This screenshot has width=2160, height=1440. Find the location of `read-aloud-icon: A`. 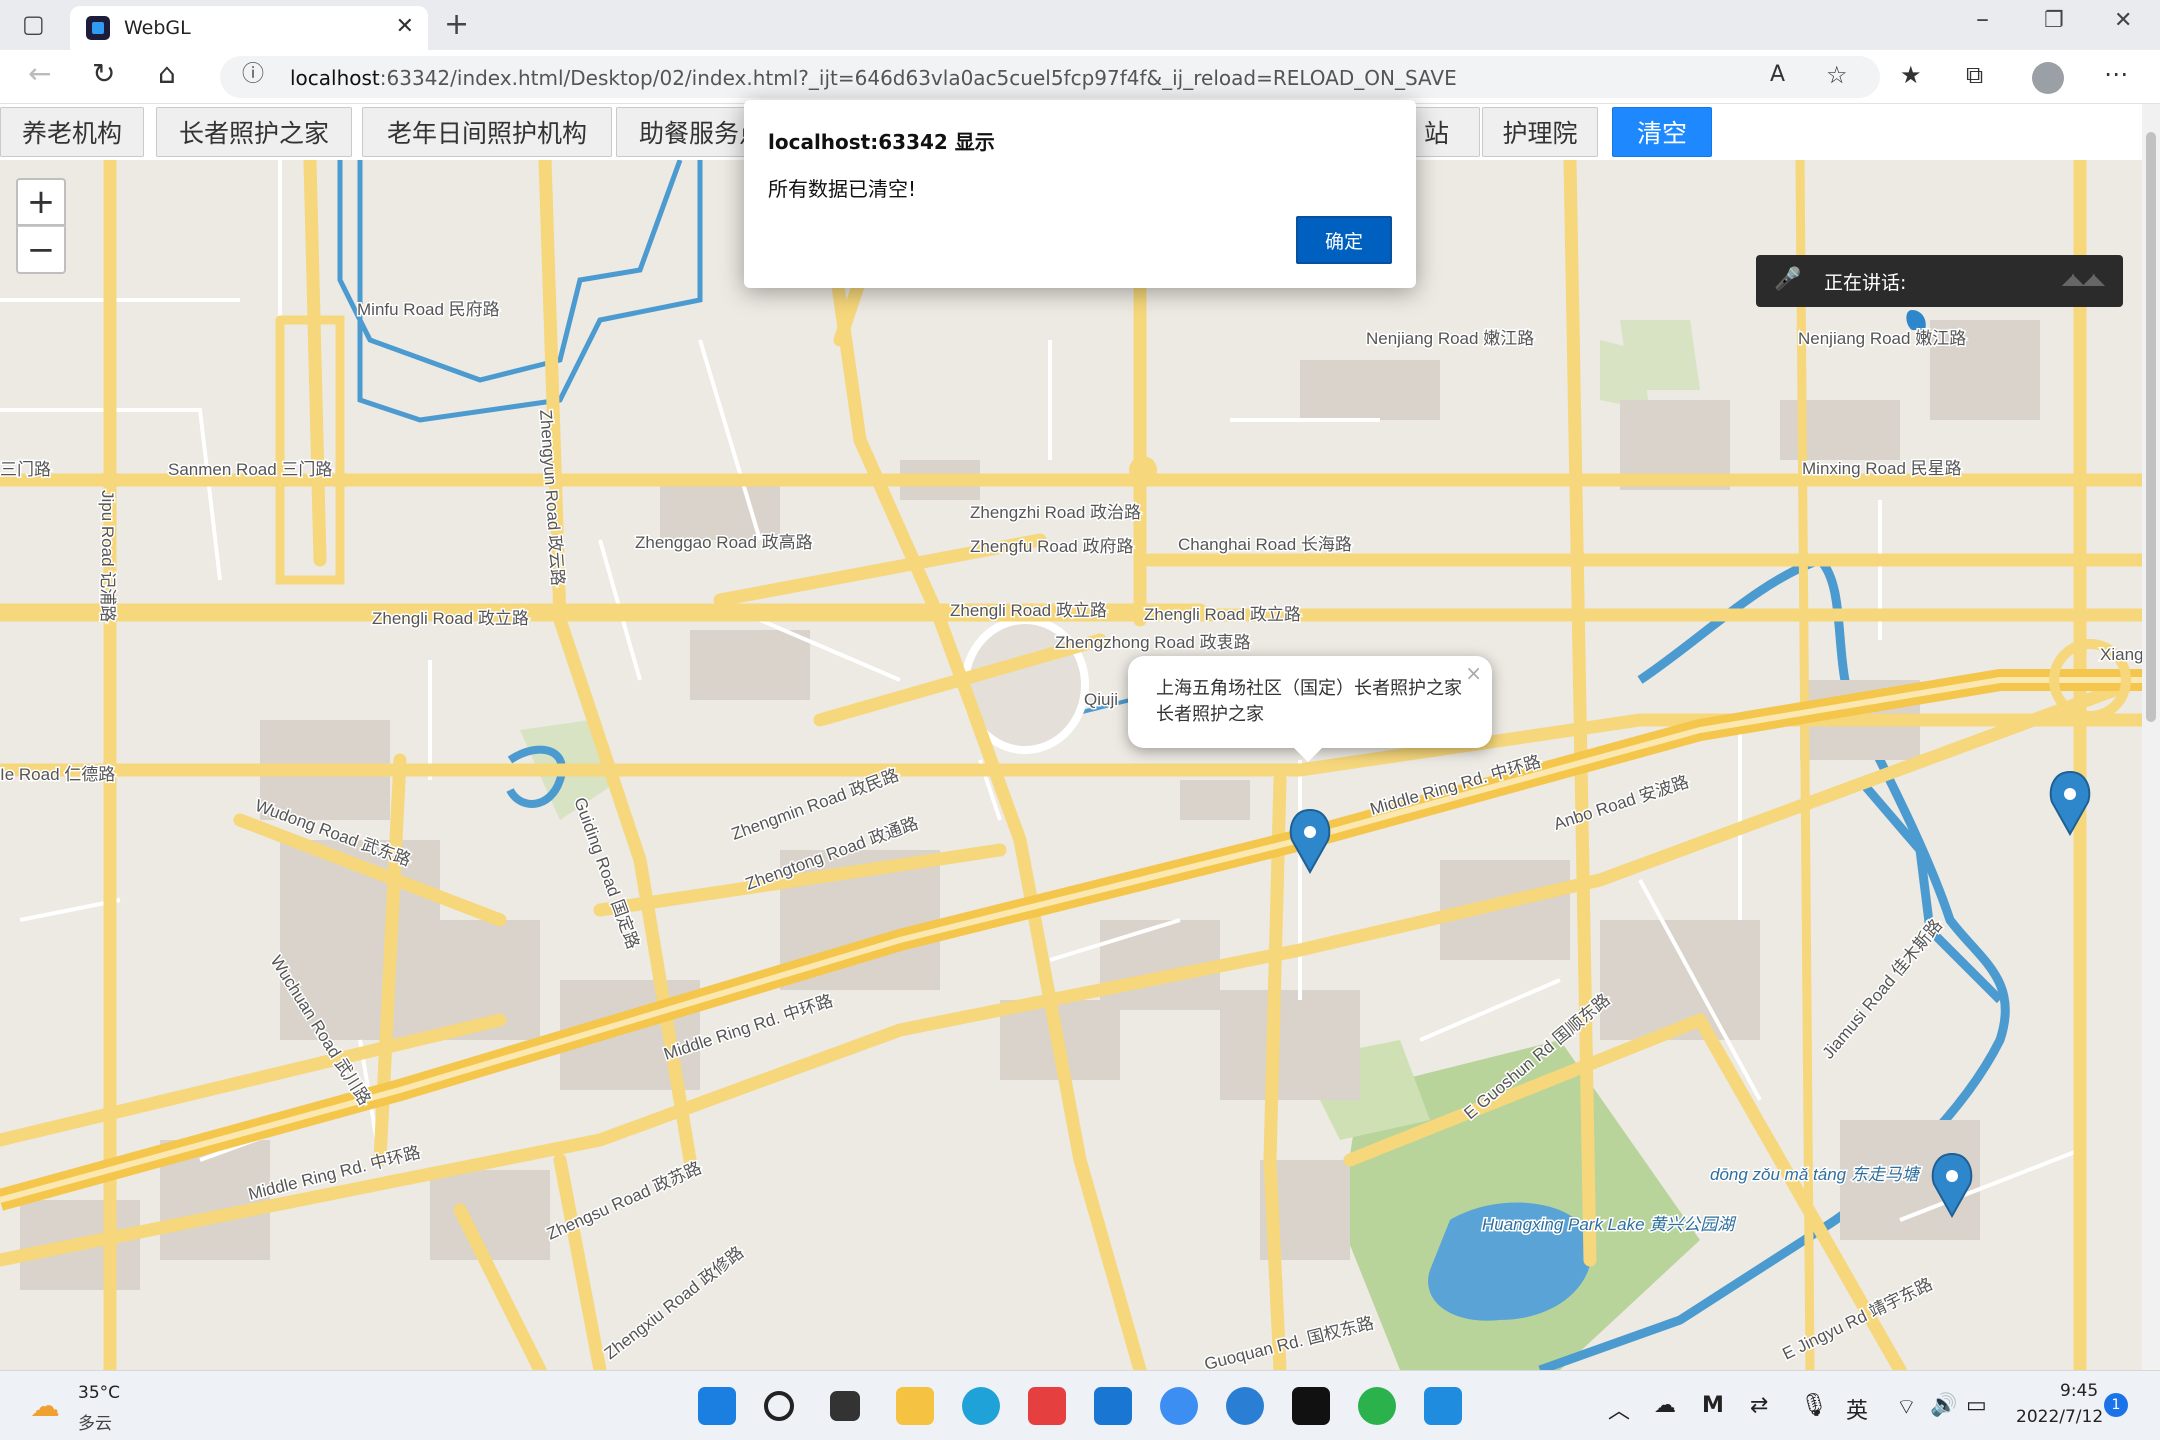

read-aloud-icon: A is located at coordinates (1777, 75).